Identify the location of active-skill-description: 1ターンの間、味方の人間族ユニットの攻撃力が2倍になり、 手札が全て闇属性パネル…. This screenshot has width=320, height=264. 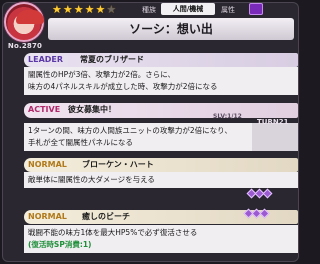
(138, 137).